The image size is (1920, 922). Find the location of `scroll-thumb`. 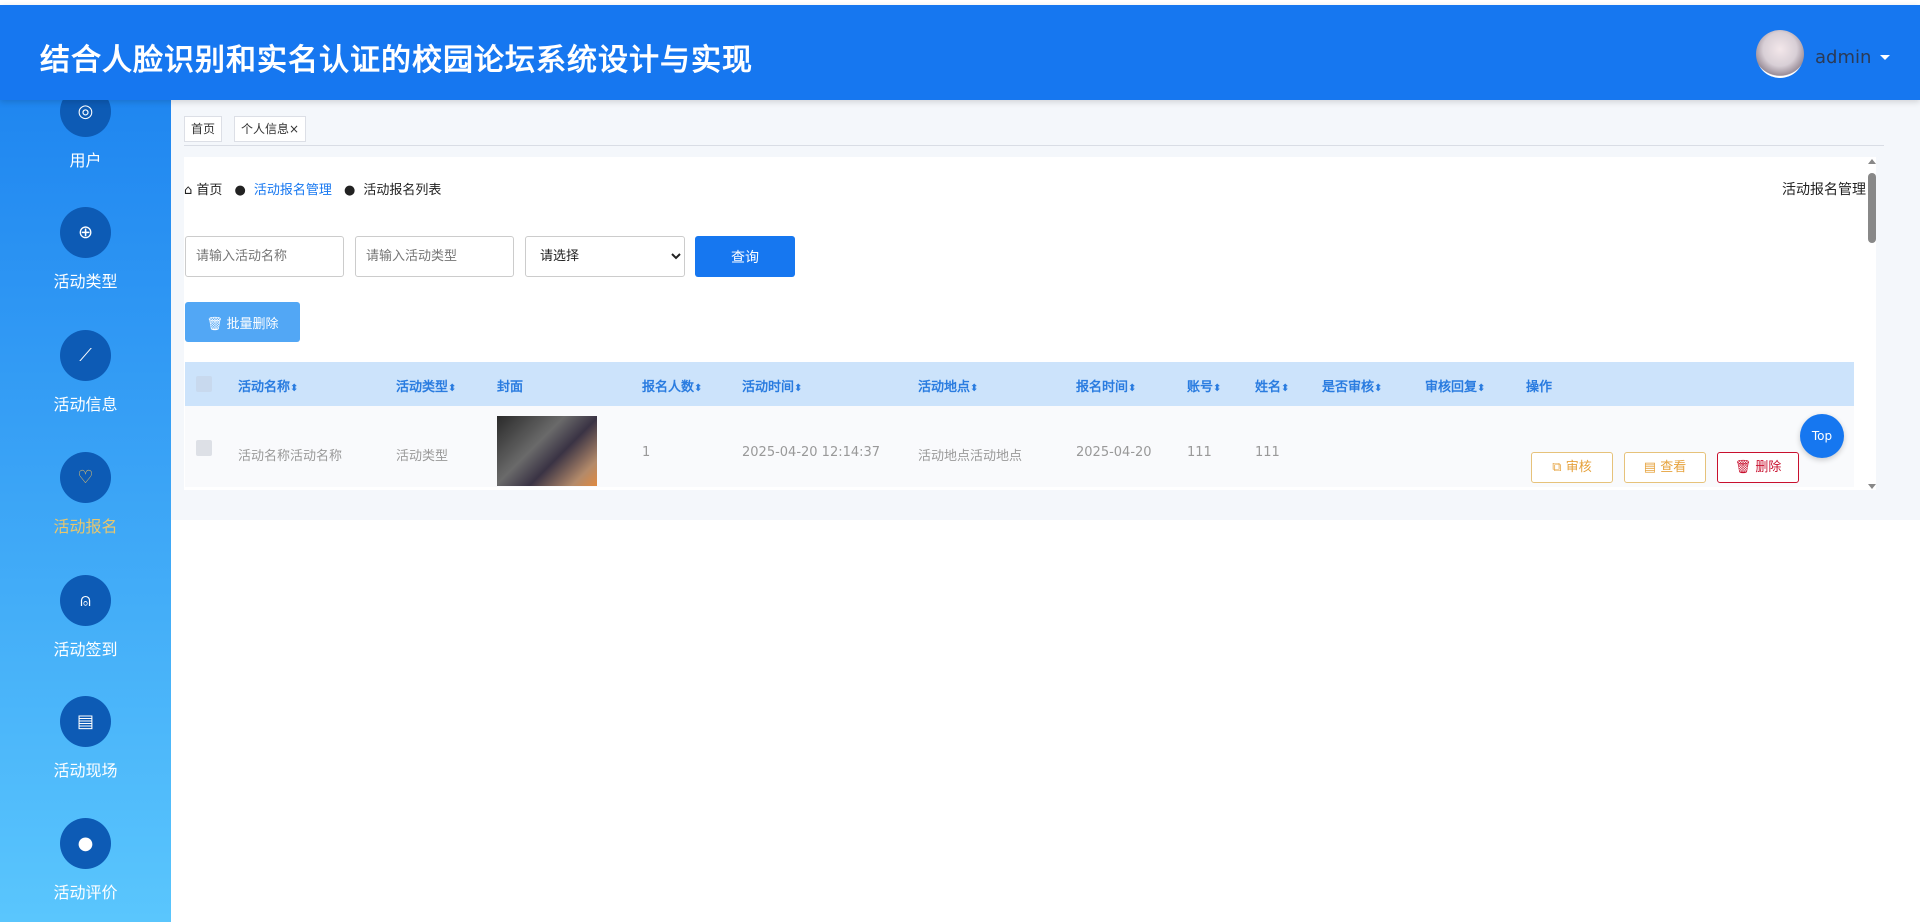

scroll-thumb is located at coordinates (1872, 208).